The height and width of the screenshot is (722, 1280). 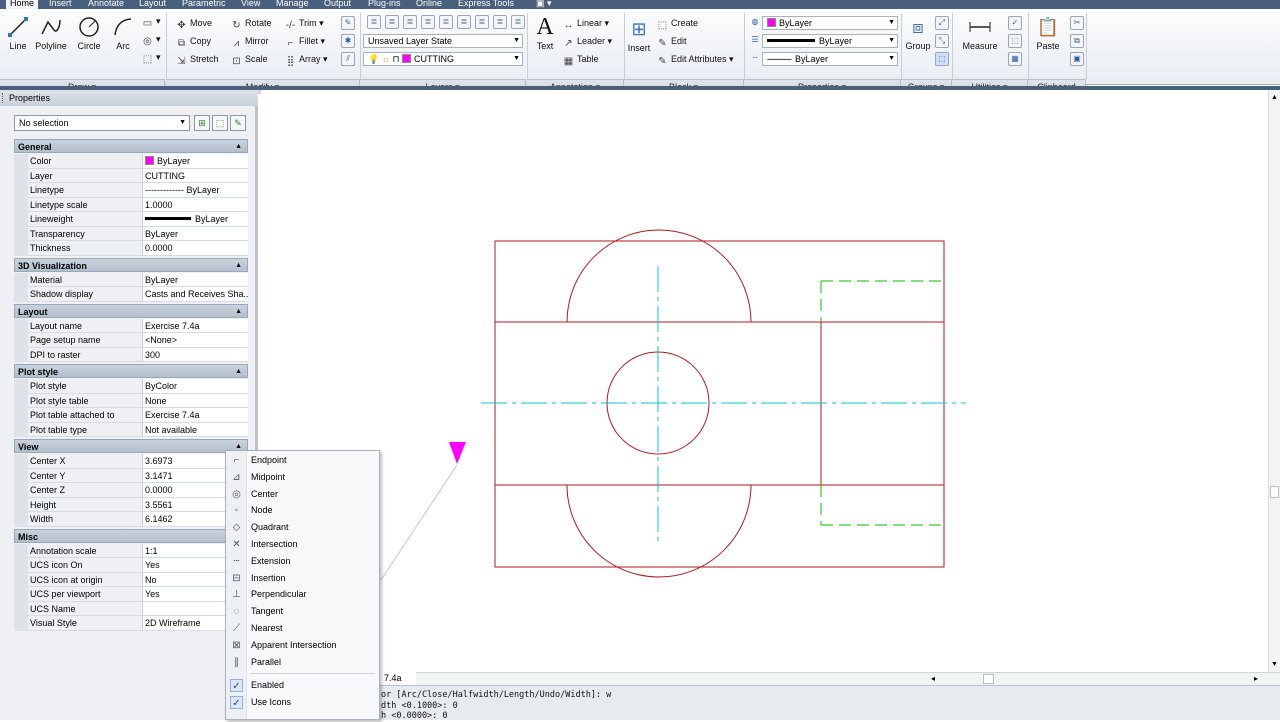 What do you see at coordinates (305, 41) in the screenshot?
I see `fillet-button: ⌐ Fillet ▾` at bounding box center [305, 41].